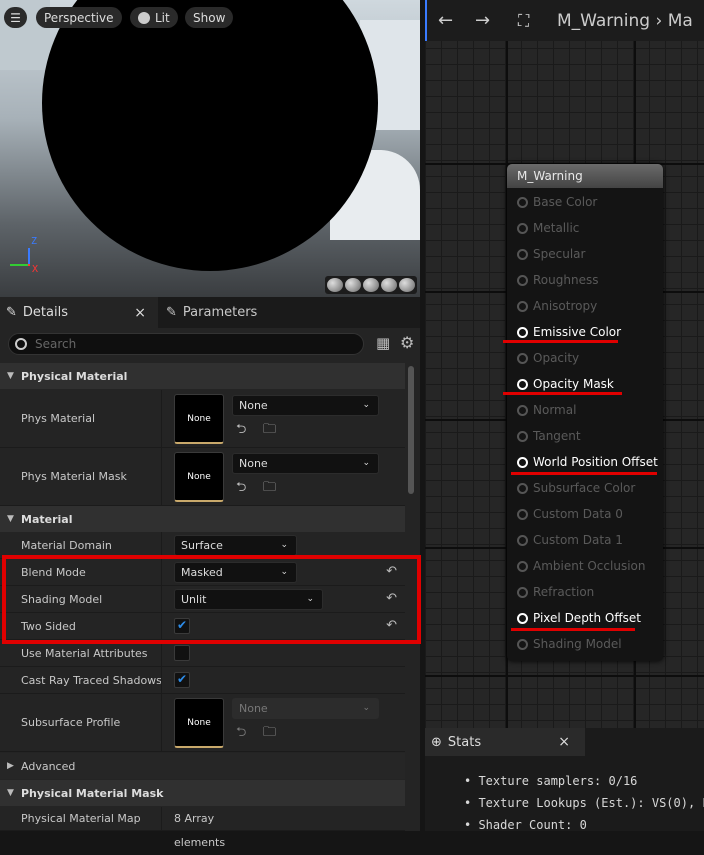  I want to click on node-pin: Custom Data 0, so click(570, 514).